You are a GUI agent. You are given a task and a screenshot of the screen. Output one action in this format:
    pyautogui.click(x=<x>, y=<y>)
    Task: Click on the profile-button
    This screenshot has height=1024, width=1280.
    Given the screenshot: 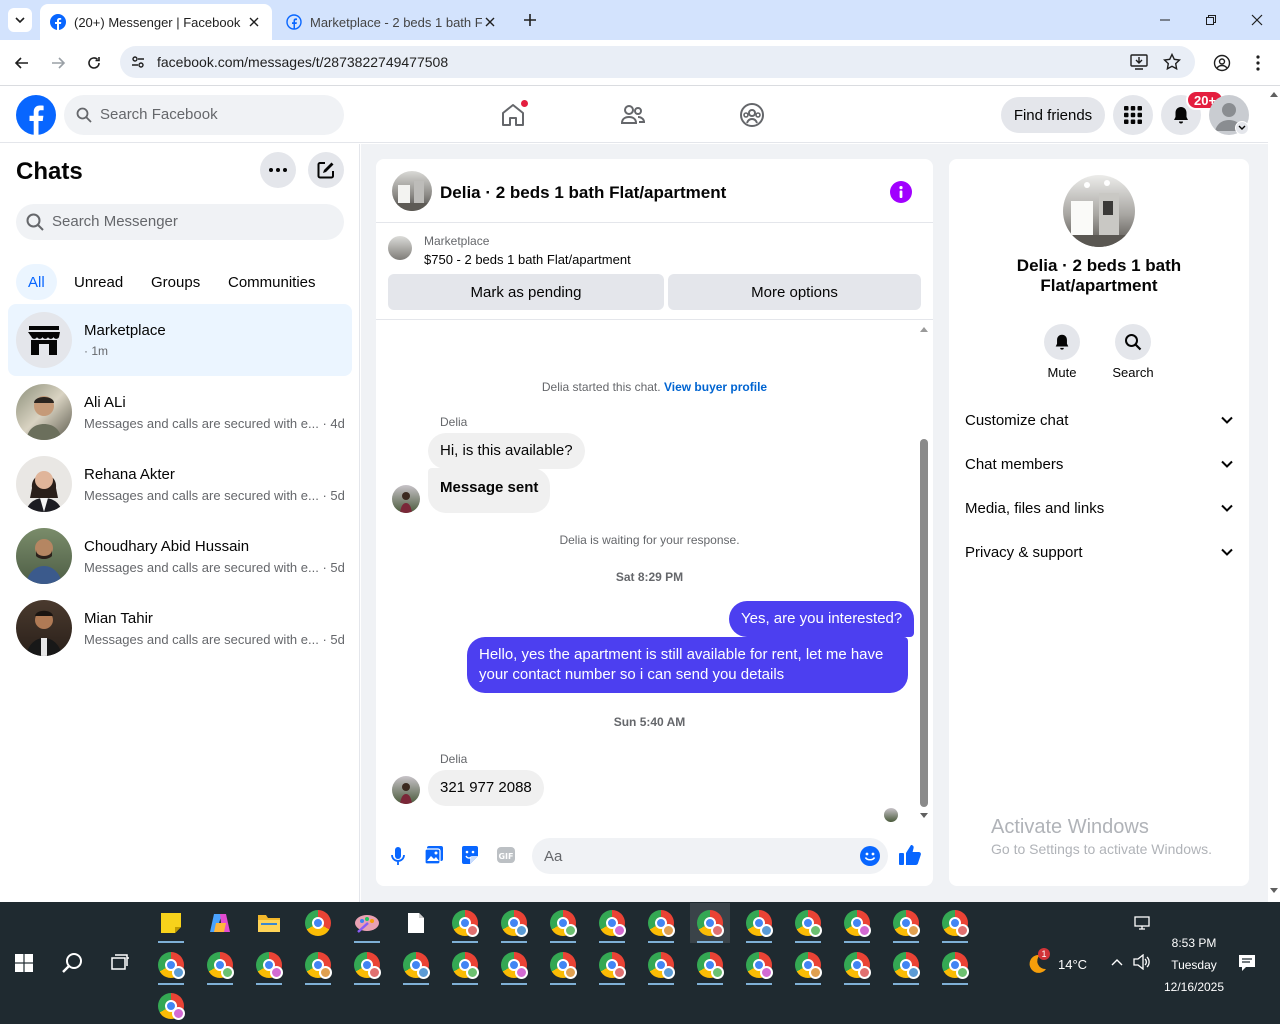 What is the action you would take?
    pyautogui.click(x=1222, y=63)
    